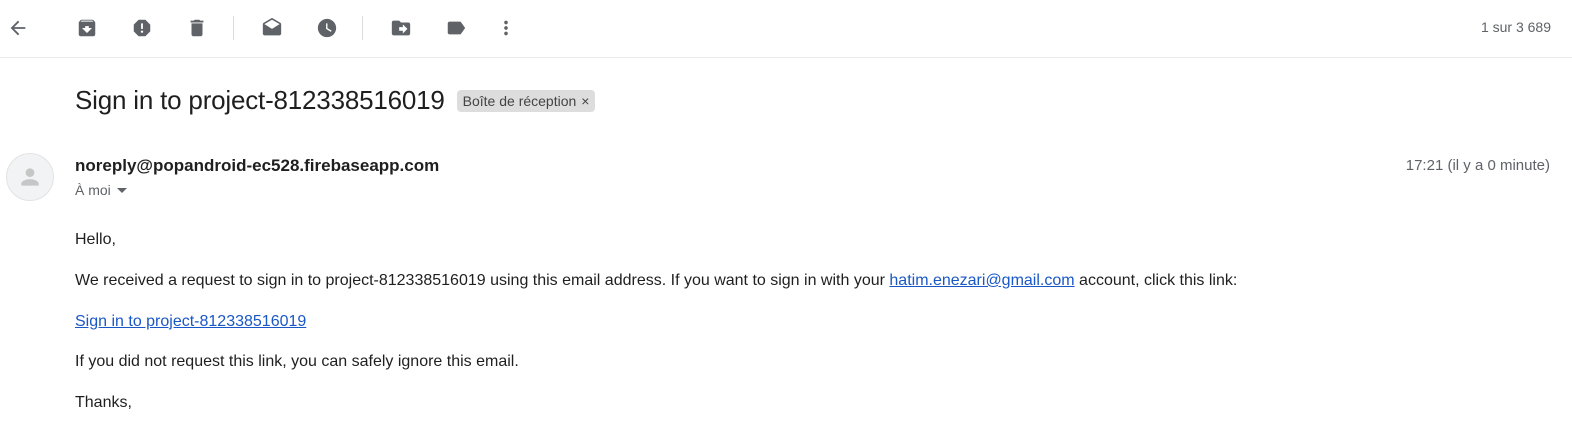 The image size is (1572, 427). I want to click on chevron-down-icon, so click(121, 190).